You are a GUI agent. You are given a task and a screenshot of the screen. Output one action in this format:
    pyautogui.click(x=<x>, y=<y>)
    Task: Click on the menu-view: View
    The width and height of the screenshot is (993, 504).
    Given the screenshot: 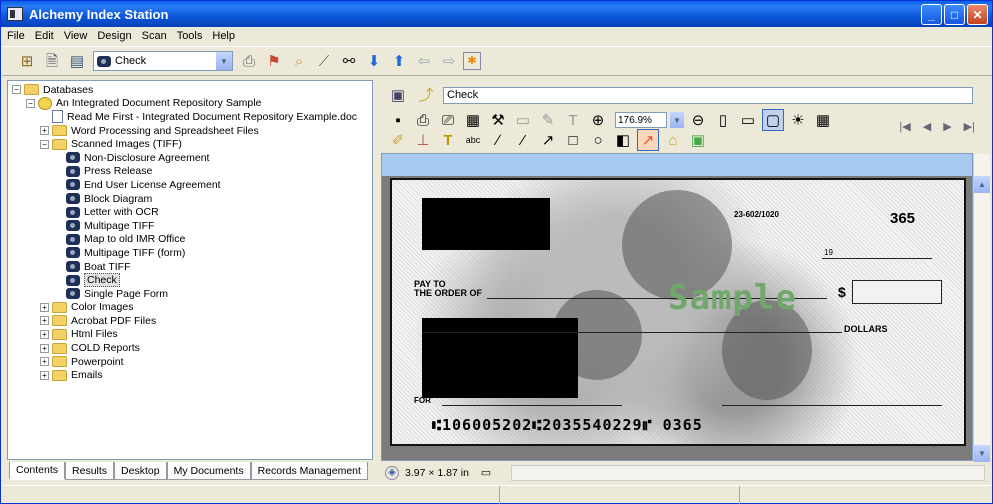 What is the action you would take?
    pyautogui.click(x=76, y=36)
    